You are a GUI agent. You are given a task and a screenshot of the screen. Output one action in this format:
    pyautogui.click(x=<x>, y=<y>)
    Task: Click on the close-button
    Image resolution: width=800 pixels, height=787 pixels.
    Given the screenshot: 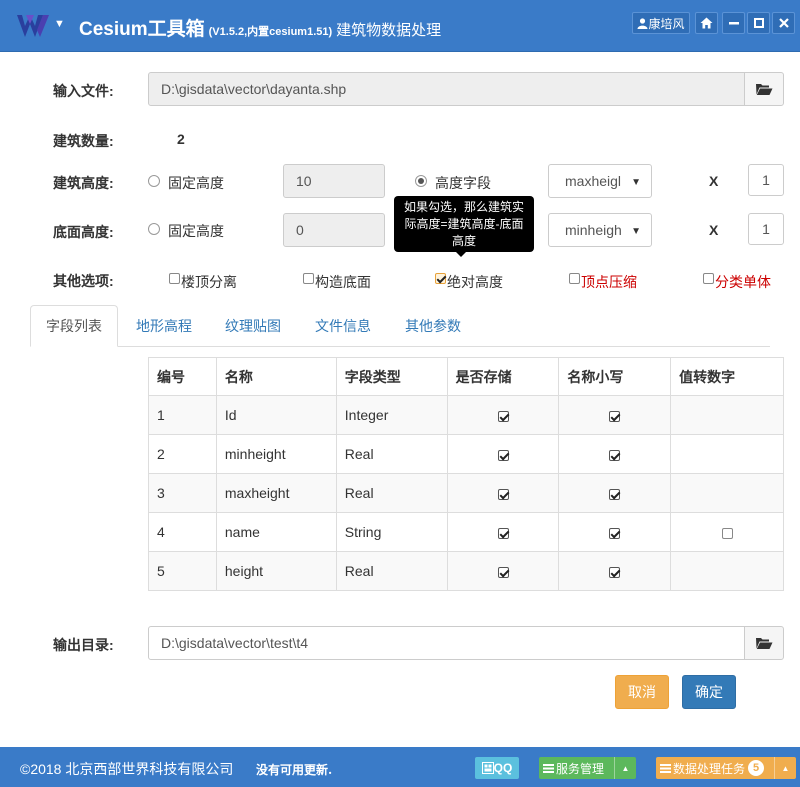 What is the action you would take?
    pyautogui.click(x=783, y=23)
    